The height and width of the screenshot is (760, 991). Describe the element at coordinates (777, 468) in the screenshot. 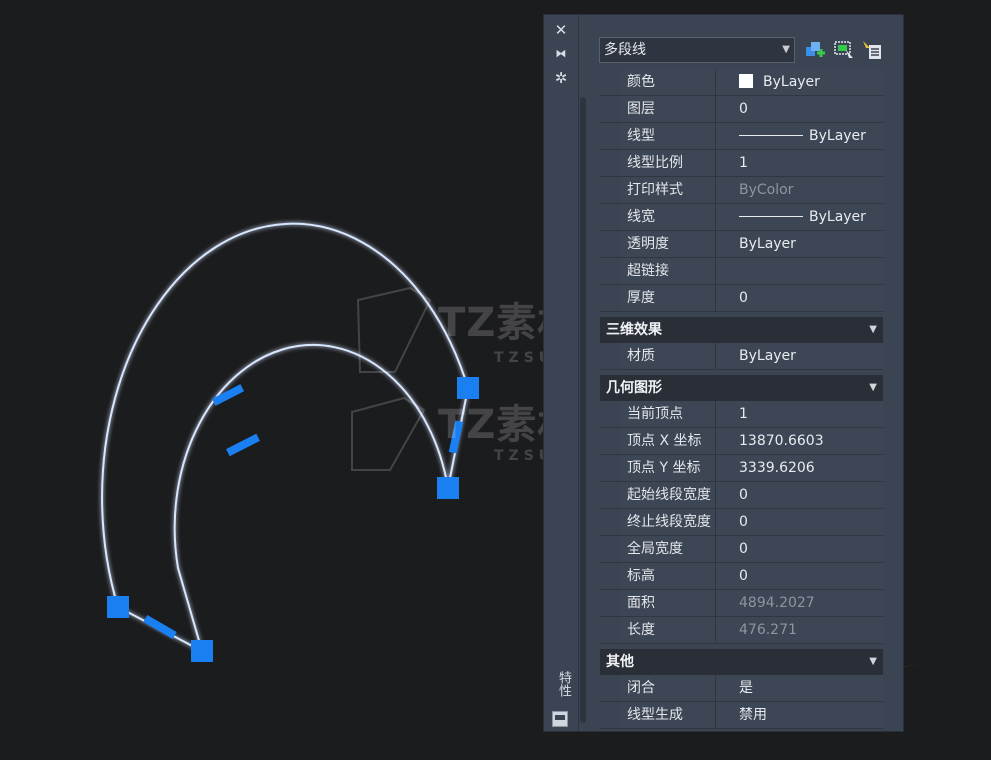

I see `property-value-text: 3339.6206` at that location.